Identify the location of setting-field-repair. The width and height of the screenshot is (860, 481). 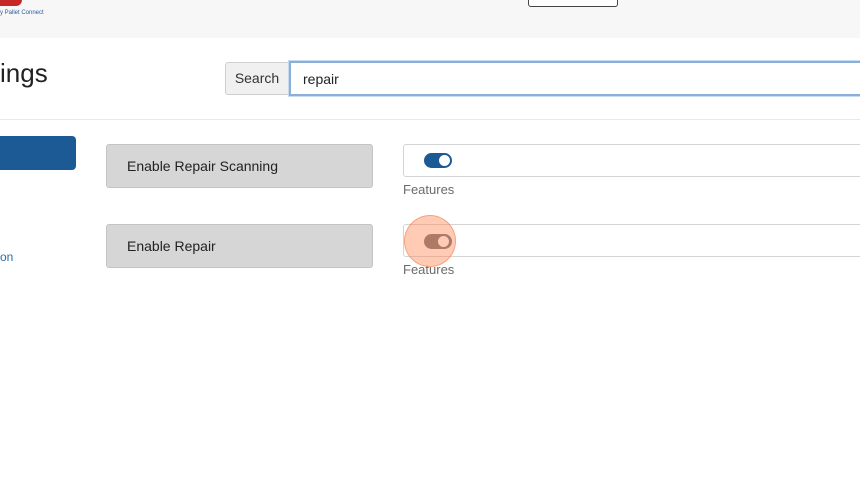
(631, 240).